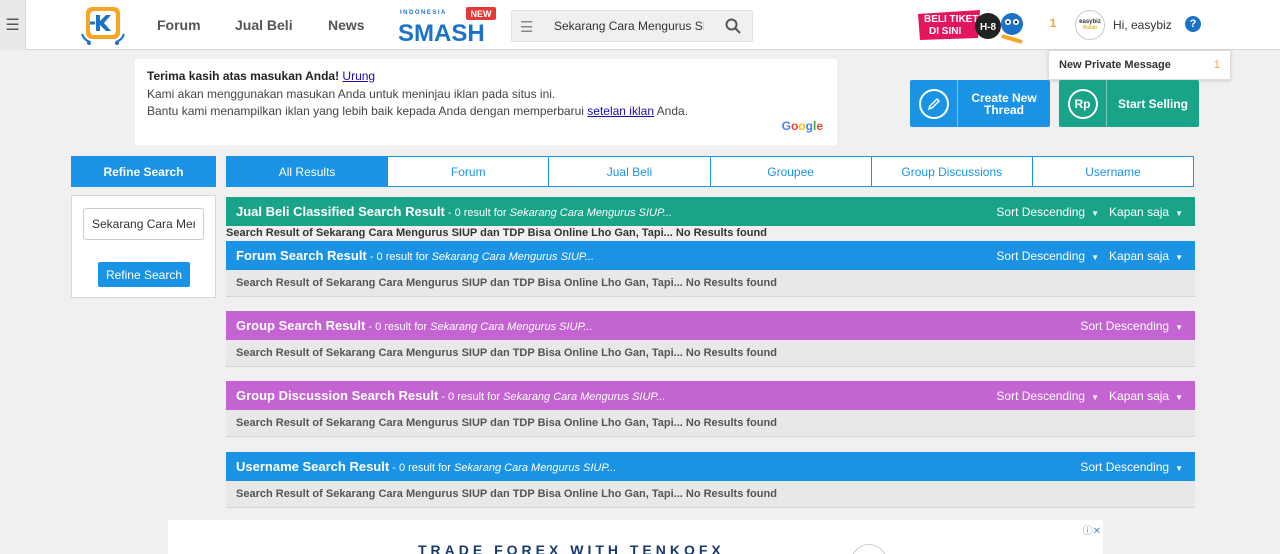 The image size is (1280, 554). Describe the element at coordinates (143, 246) in the screenshot. I see `refine-search-panel: Refine Search` at that location.